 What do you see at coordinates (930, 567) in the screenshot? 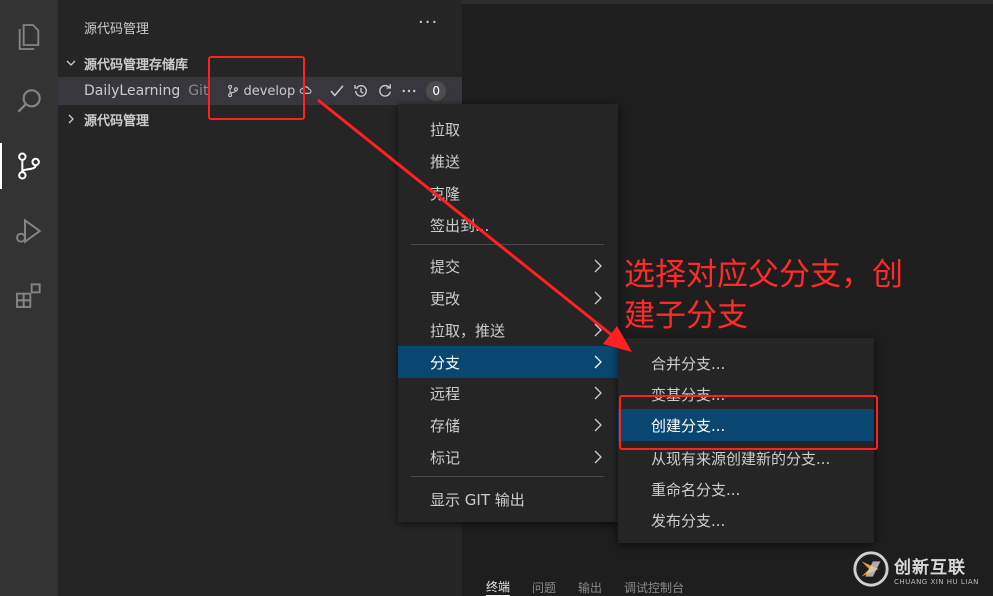
I see `watermark-cn: 创新互联` at bounding box center [930, 567].